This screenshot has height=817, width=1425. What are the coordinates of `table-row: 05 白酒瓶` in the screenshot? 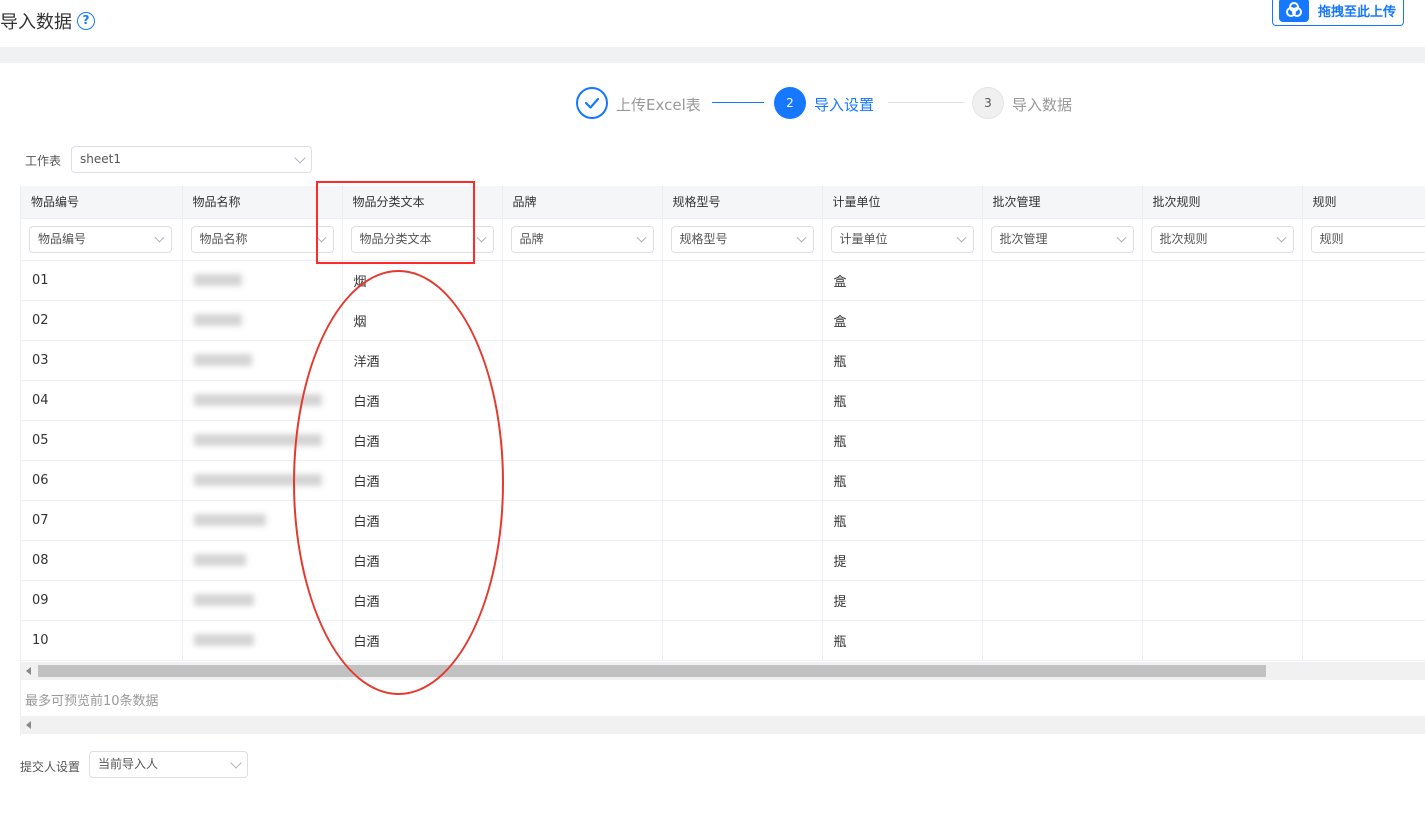 It's located at (723, 440).